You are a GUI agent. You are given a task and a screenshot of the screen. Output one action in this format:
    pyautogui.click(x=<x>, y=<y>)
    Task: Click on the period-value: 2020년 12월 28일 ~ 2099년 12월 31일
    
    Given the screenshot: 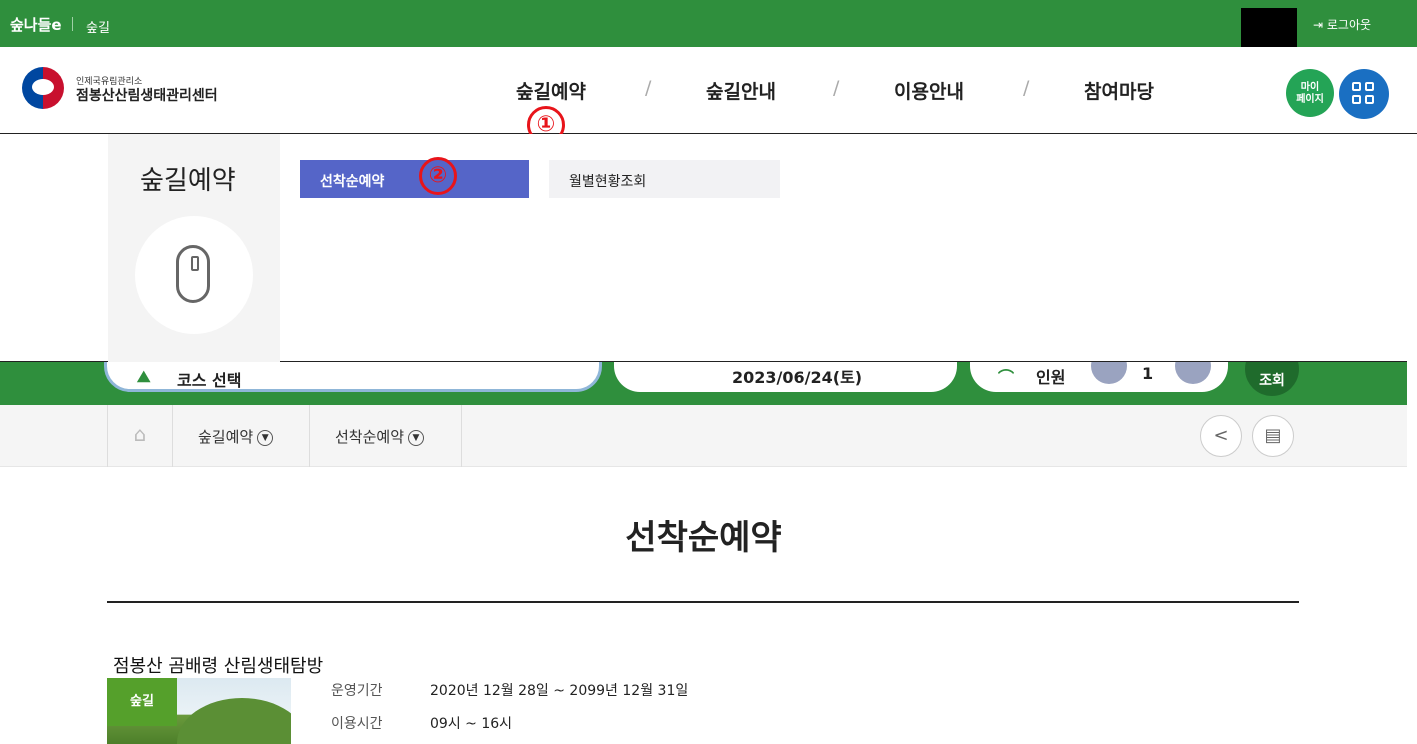 What is the action you would take?
    pyautogui.click(x=559, y=691)
    